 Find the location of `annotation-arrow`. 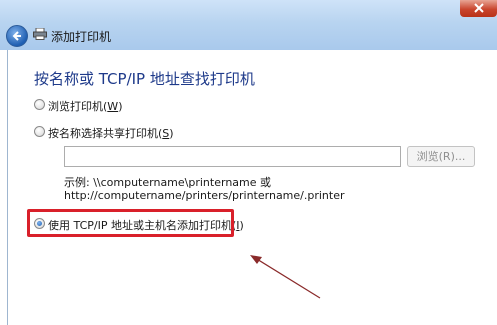

annotation-arrow is located at coordinates (285, 277).